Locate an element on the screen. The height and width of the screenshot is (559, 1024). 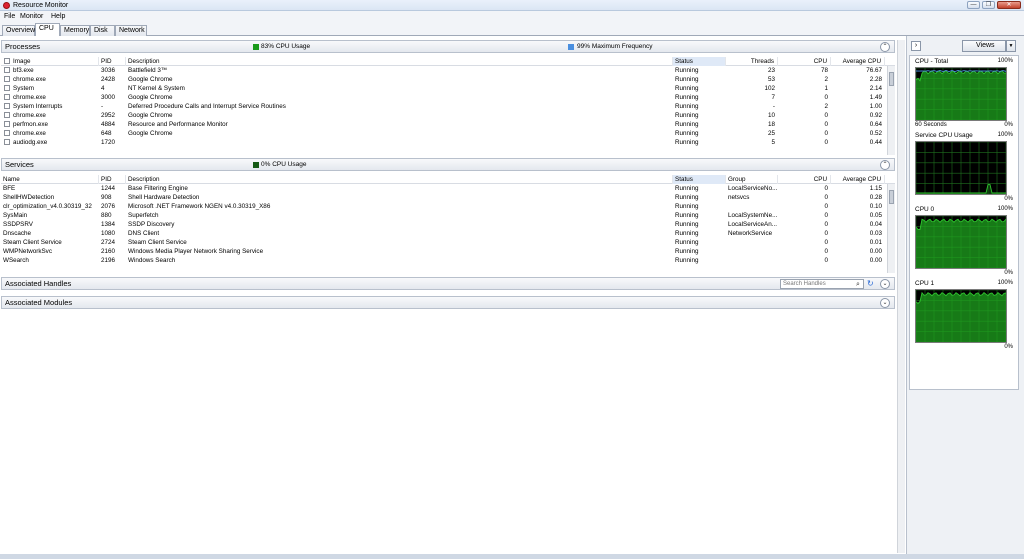
col-cpu: CPU is located at coordinates (804, 61).